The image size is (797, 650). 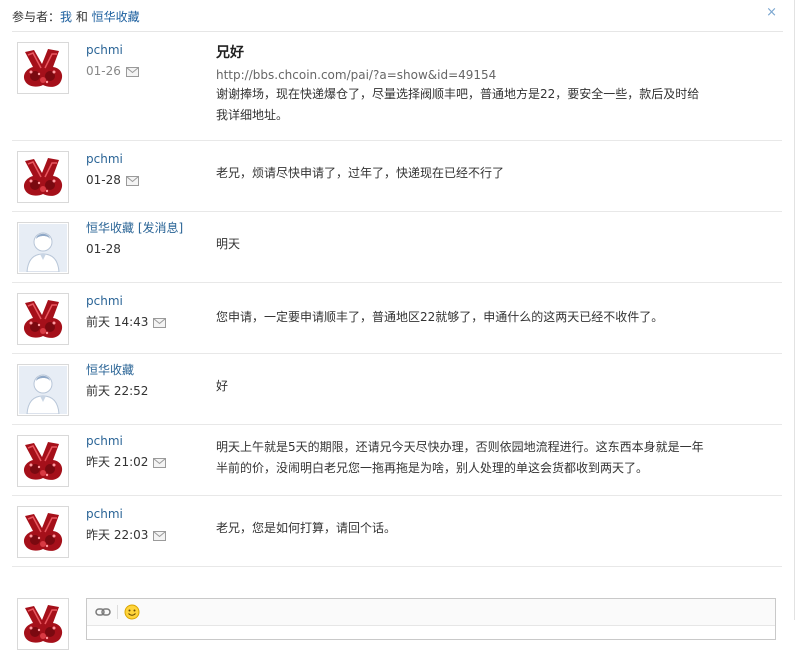 I want to click on message-item: pchmi 01-28 老兄，烦请尽快申请了，过年了，快递现在已经不行了, so click(x=397, y=176).